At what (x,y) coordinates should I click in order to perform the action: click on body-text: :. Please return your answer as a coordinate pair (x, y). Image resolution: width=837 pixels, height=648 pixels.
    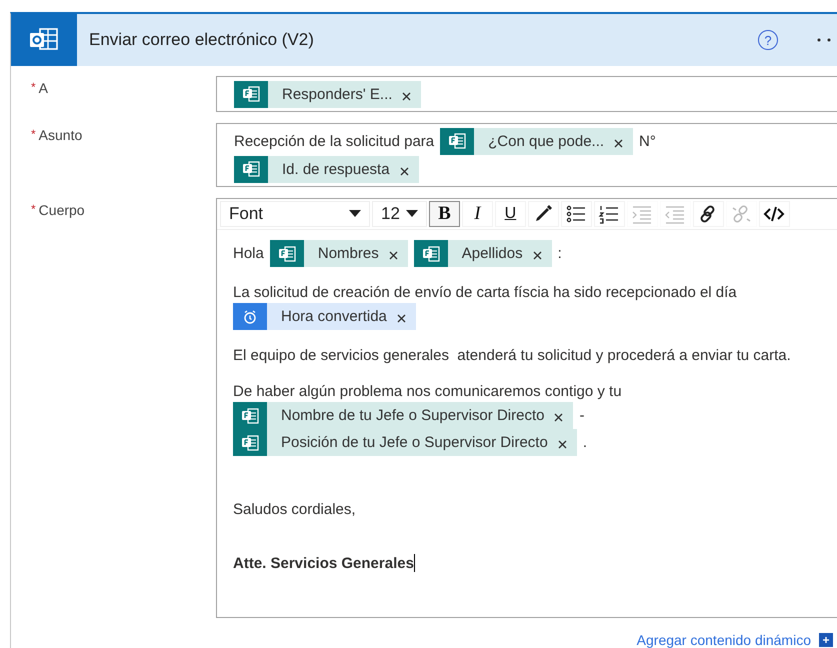
    Looking at the image, I should click on (560, 253).